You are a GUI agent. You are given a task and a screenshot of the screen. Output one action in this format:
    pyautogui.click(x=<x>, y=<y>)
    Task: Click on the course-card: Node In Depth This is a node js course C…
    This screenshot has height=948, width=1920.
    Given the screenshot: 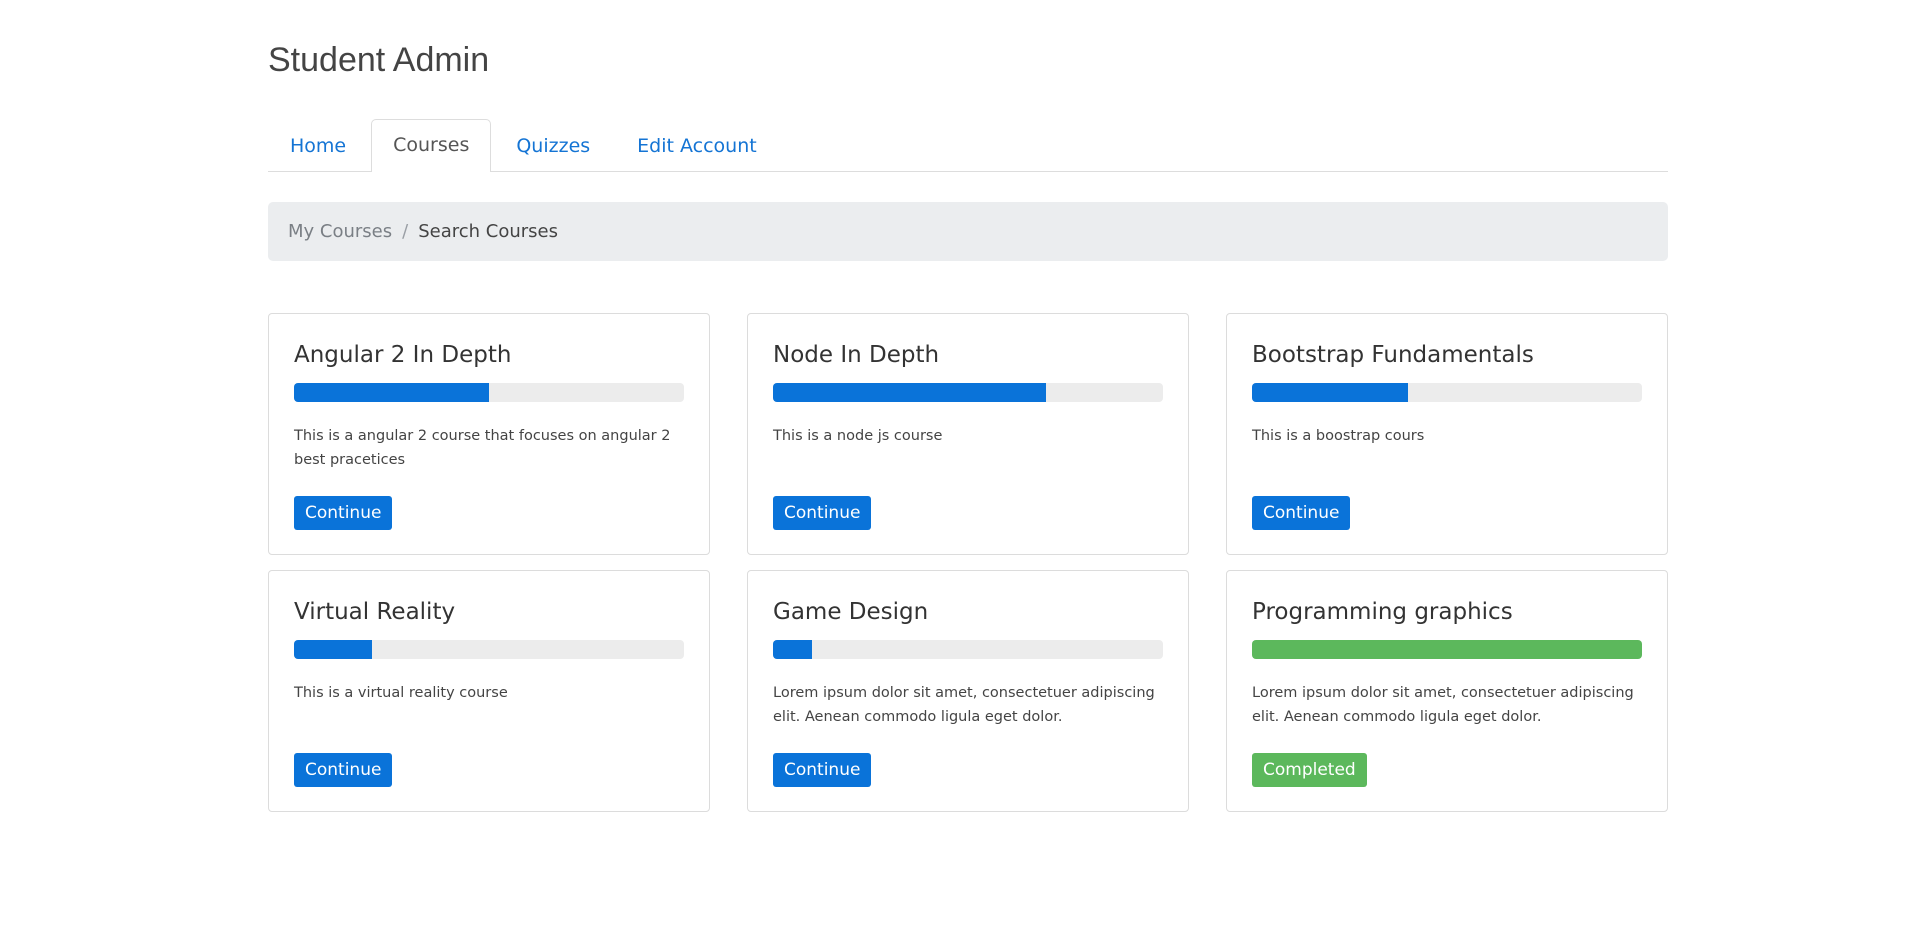 What is the action you would take?
    pyautogui.click(x=968, y=434)
    